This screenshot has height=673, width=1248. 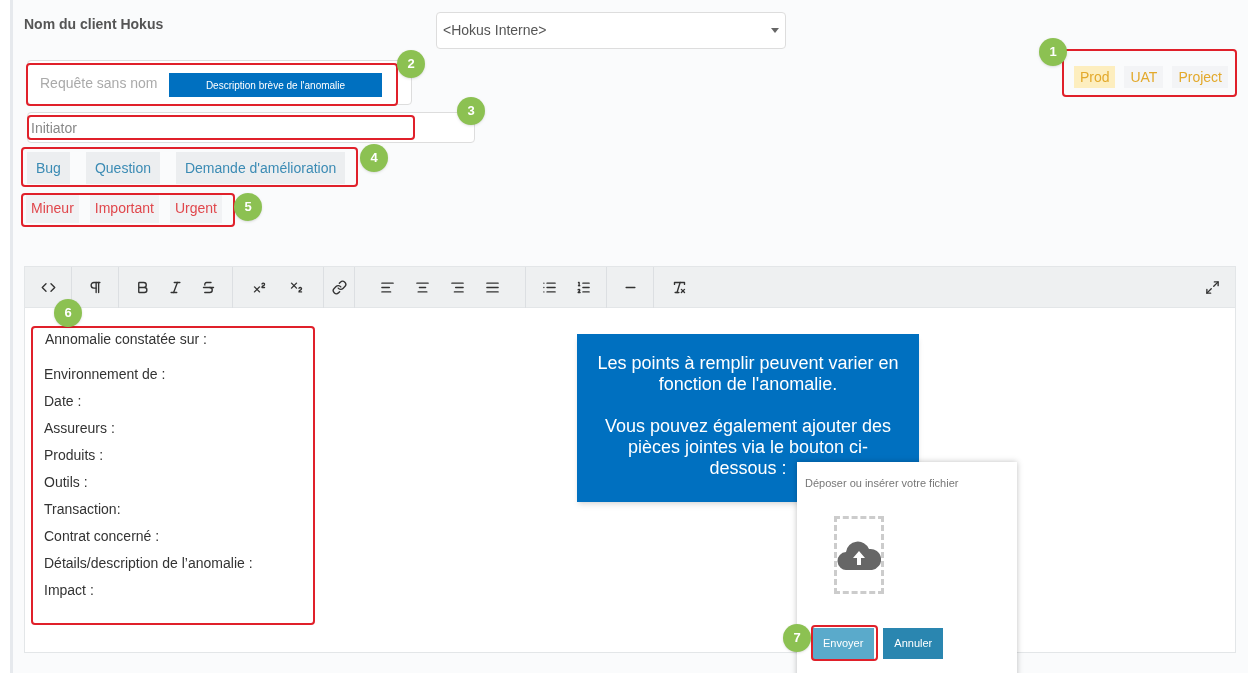 What do you see at coordinates (82, 509) in the screenshot?
I see `editor-line: Transaction:` at bounding box center [82, 509].